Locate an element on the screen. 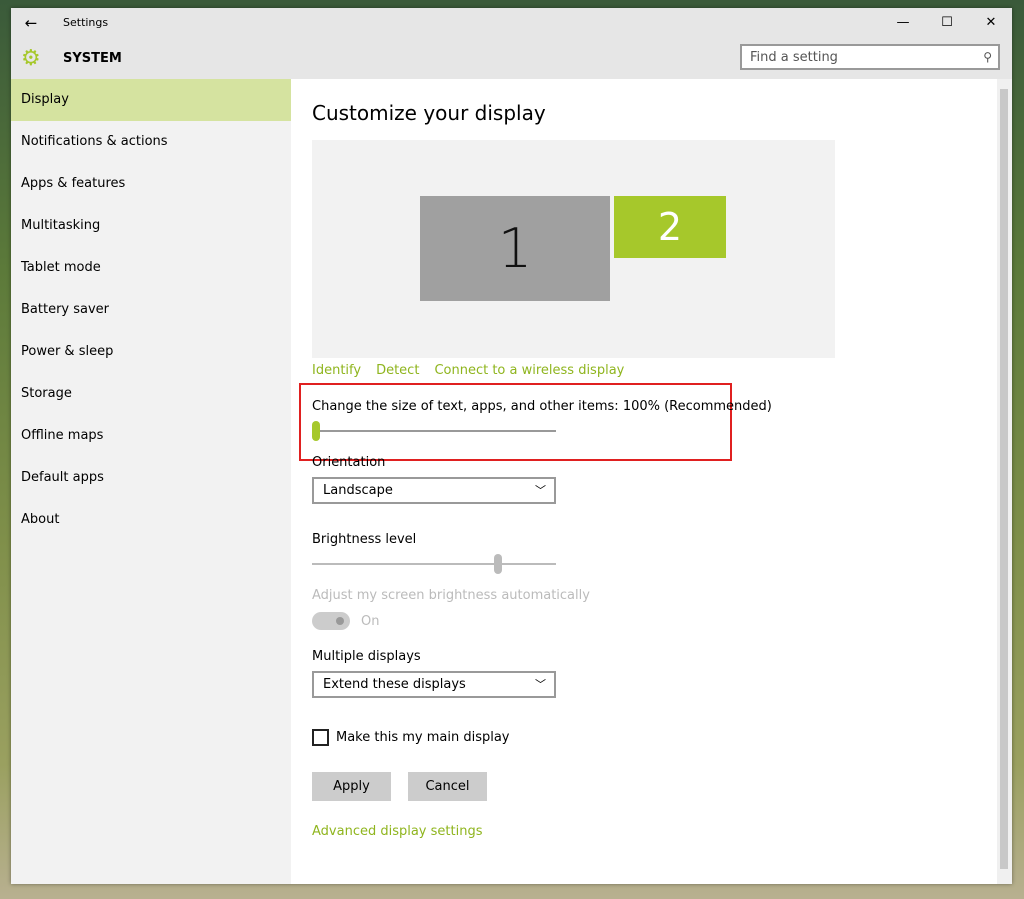  gear-icon: ⚙ is located at coordinates (31, 58).